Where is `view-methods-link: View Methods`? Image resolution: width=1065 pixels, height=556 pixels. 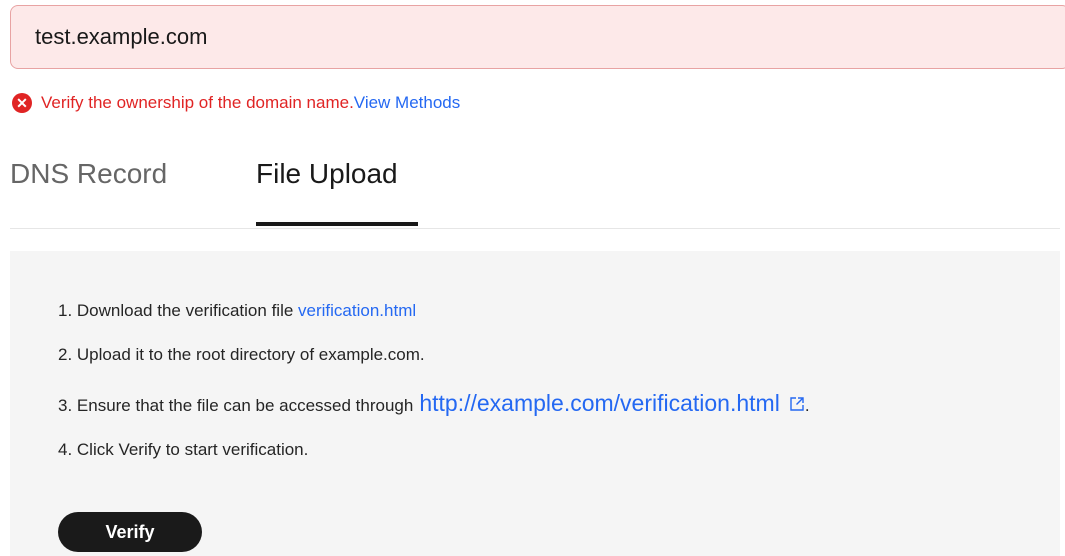
view-methods-link: View Methods is located at coordinates (407, 103).